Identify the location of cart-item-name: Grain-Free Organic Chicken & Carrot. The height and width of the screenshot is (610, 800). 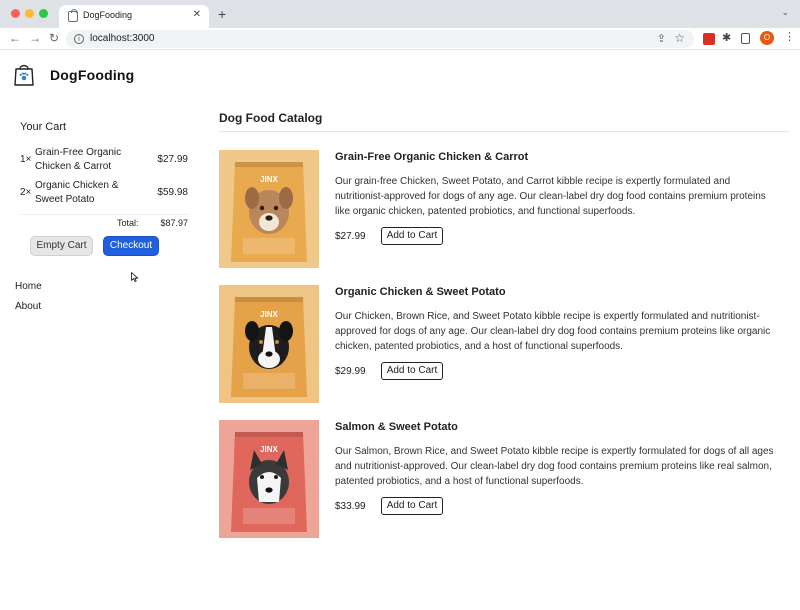
(78, 159).